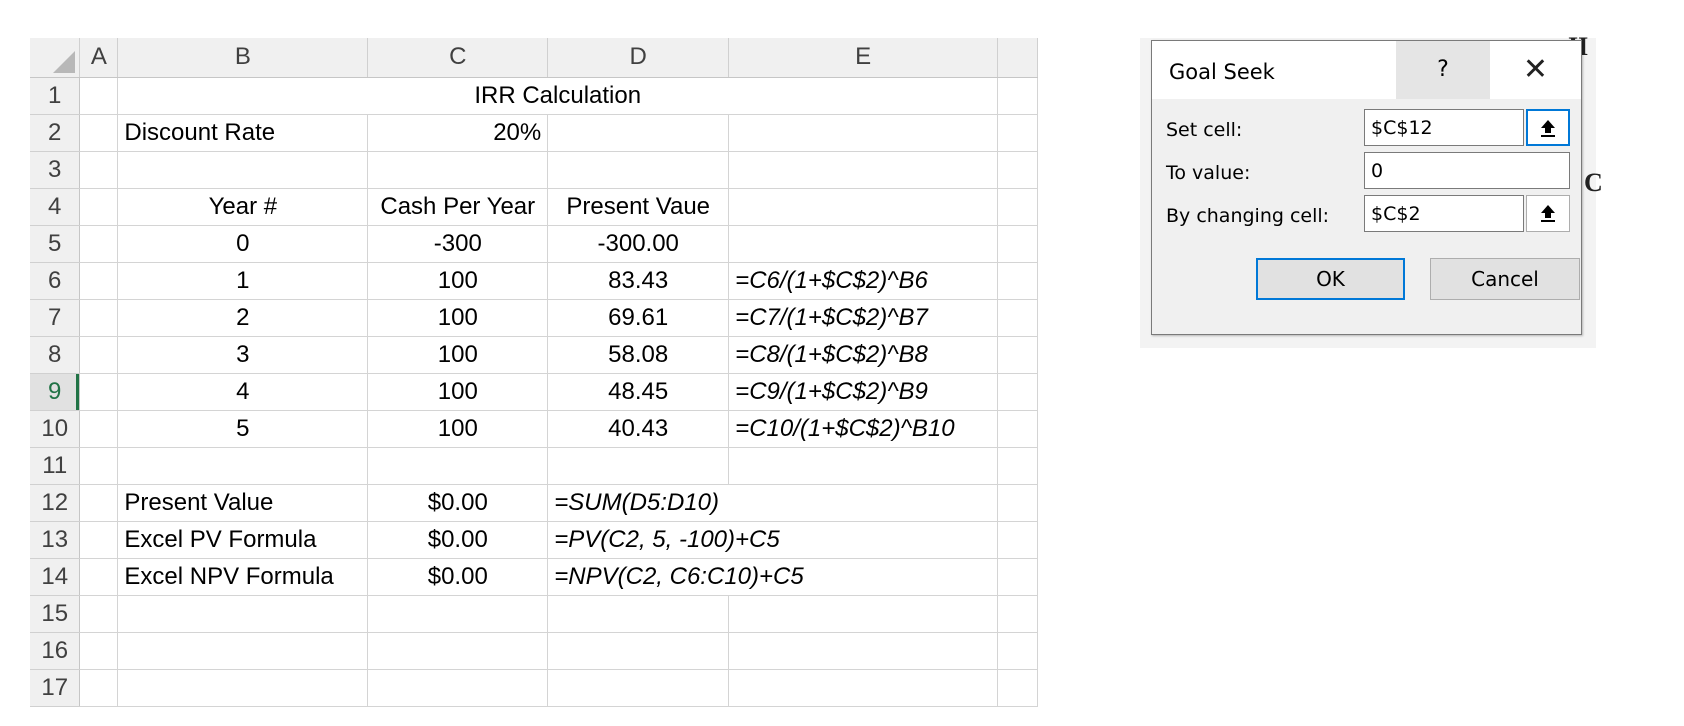 The width and height of the screenshot is (1684, 726). I want to click on row-header: 3, so click(55, 170).